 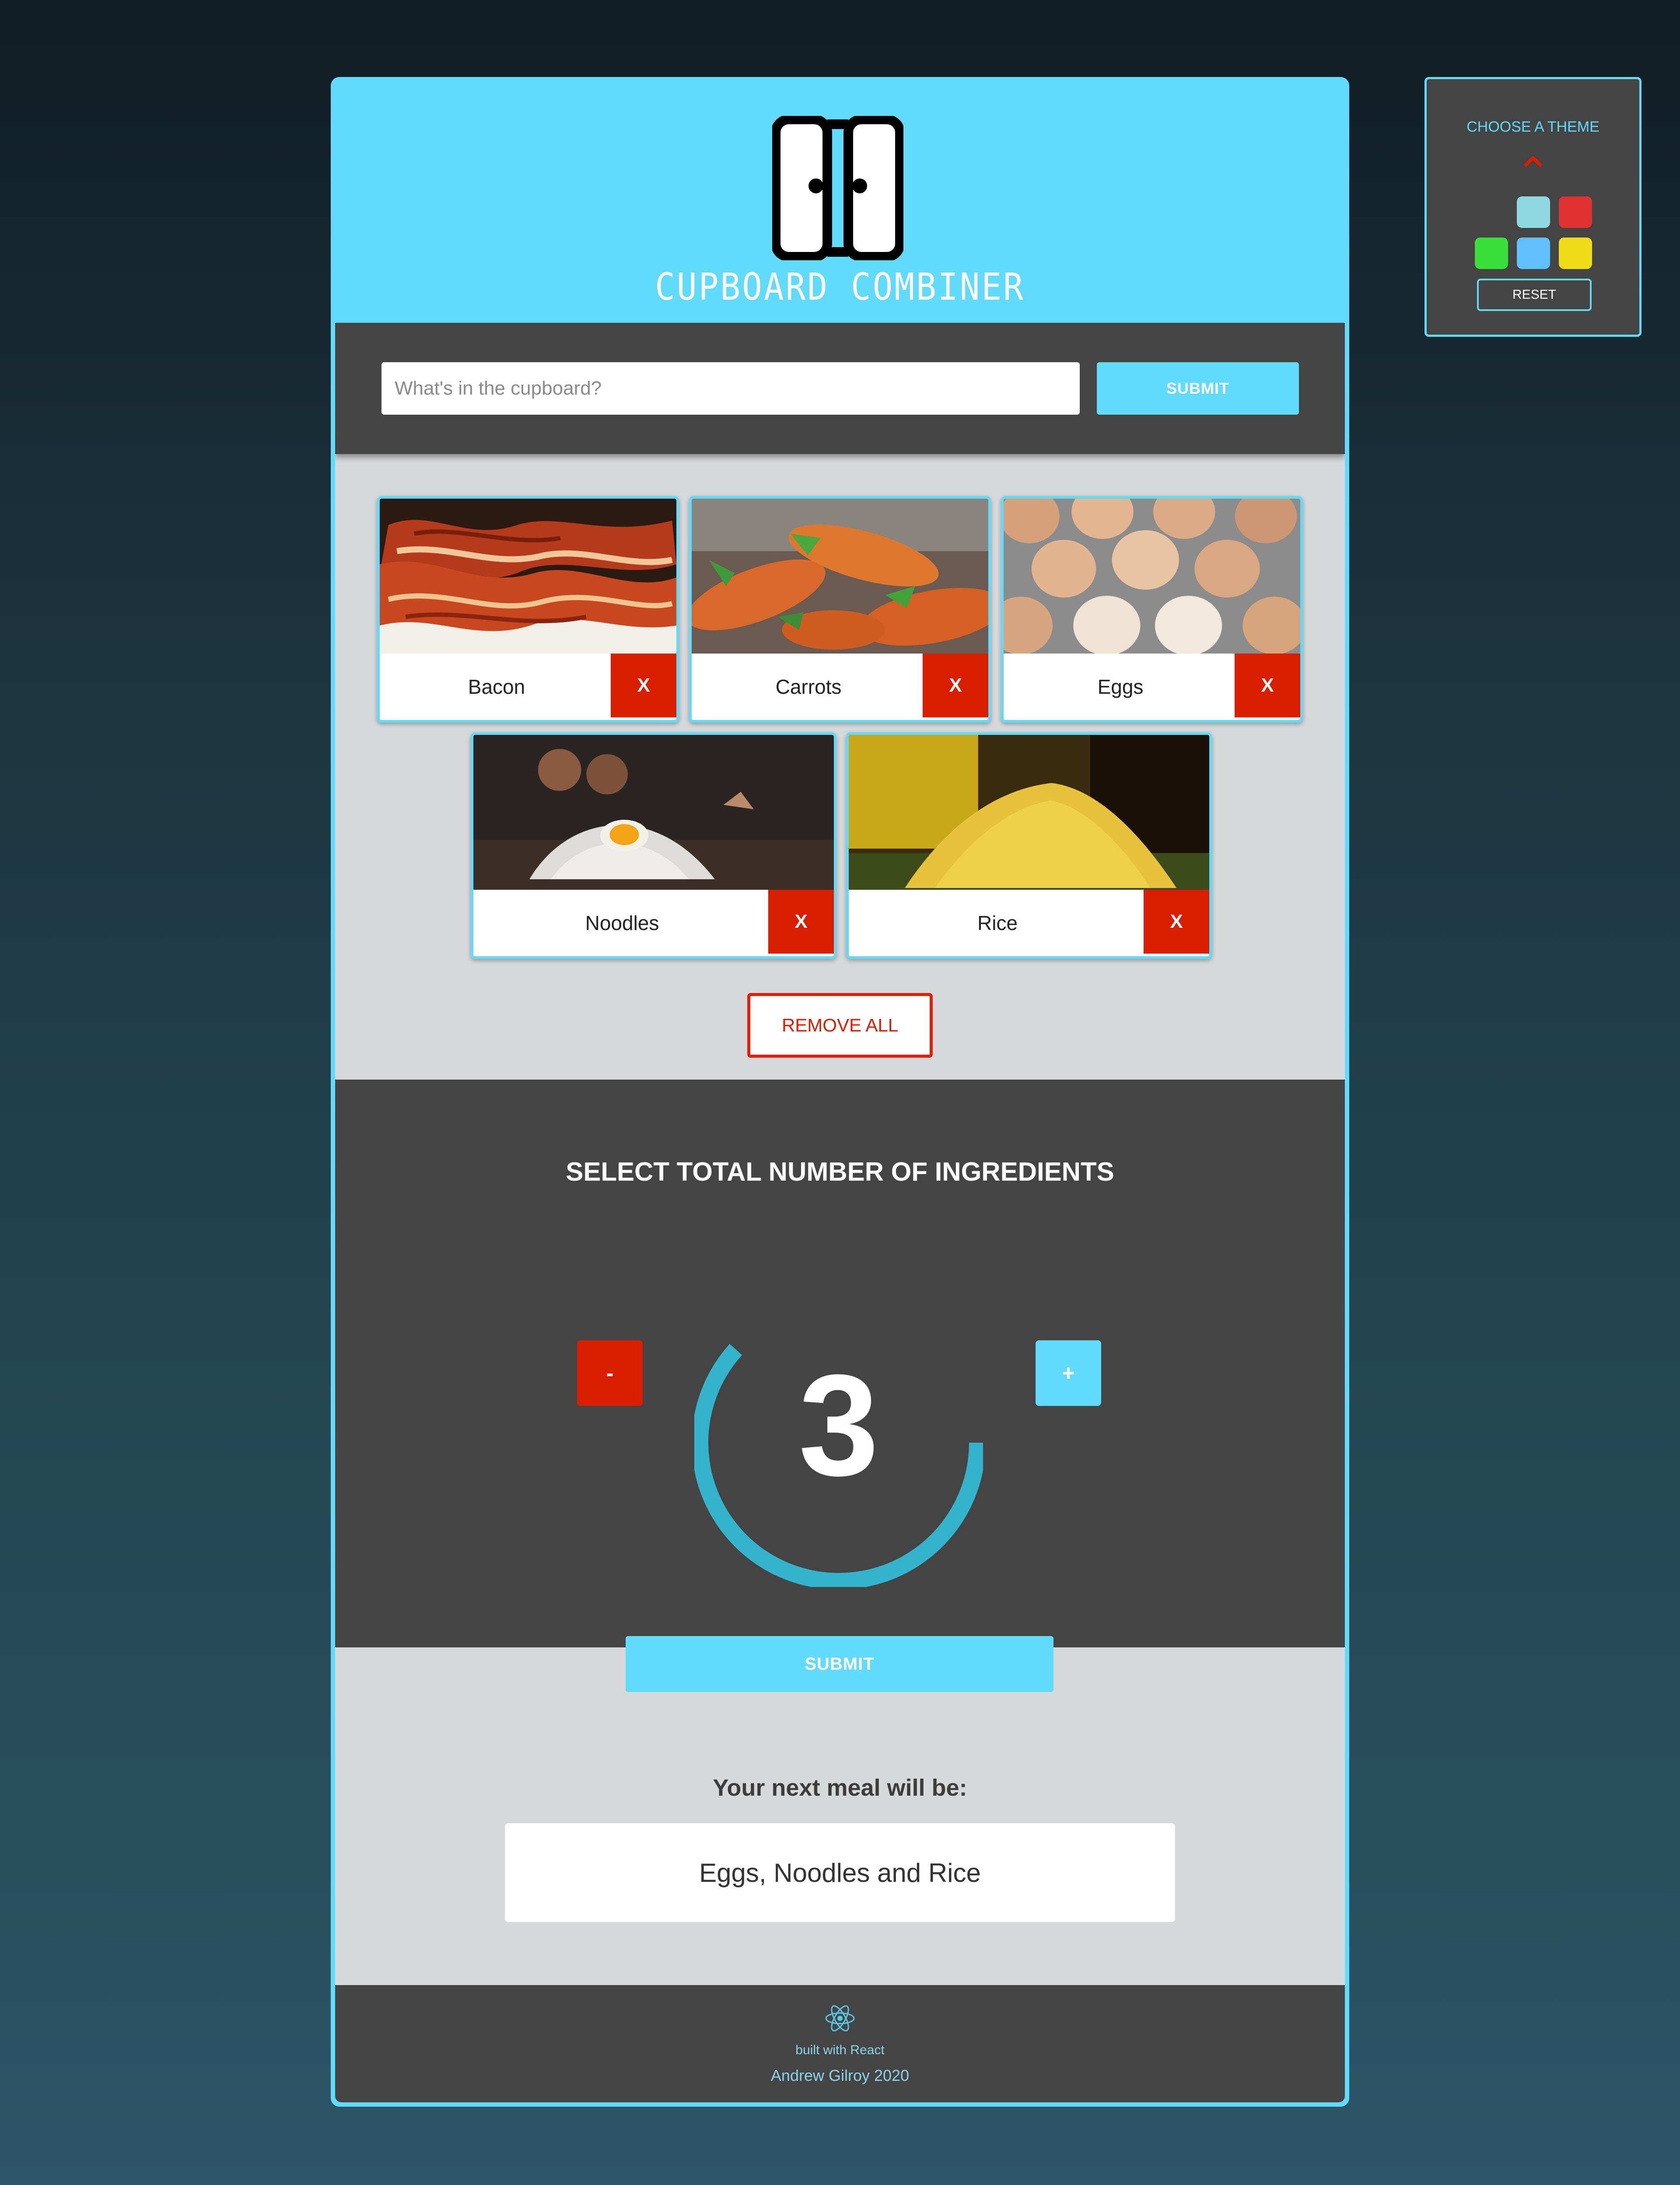 I want to click on ingredient-card-rice: Rice X, so click(x=1029, y=845).